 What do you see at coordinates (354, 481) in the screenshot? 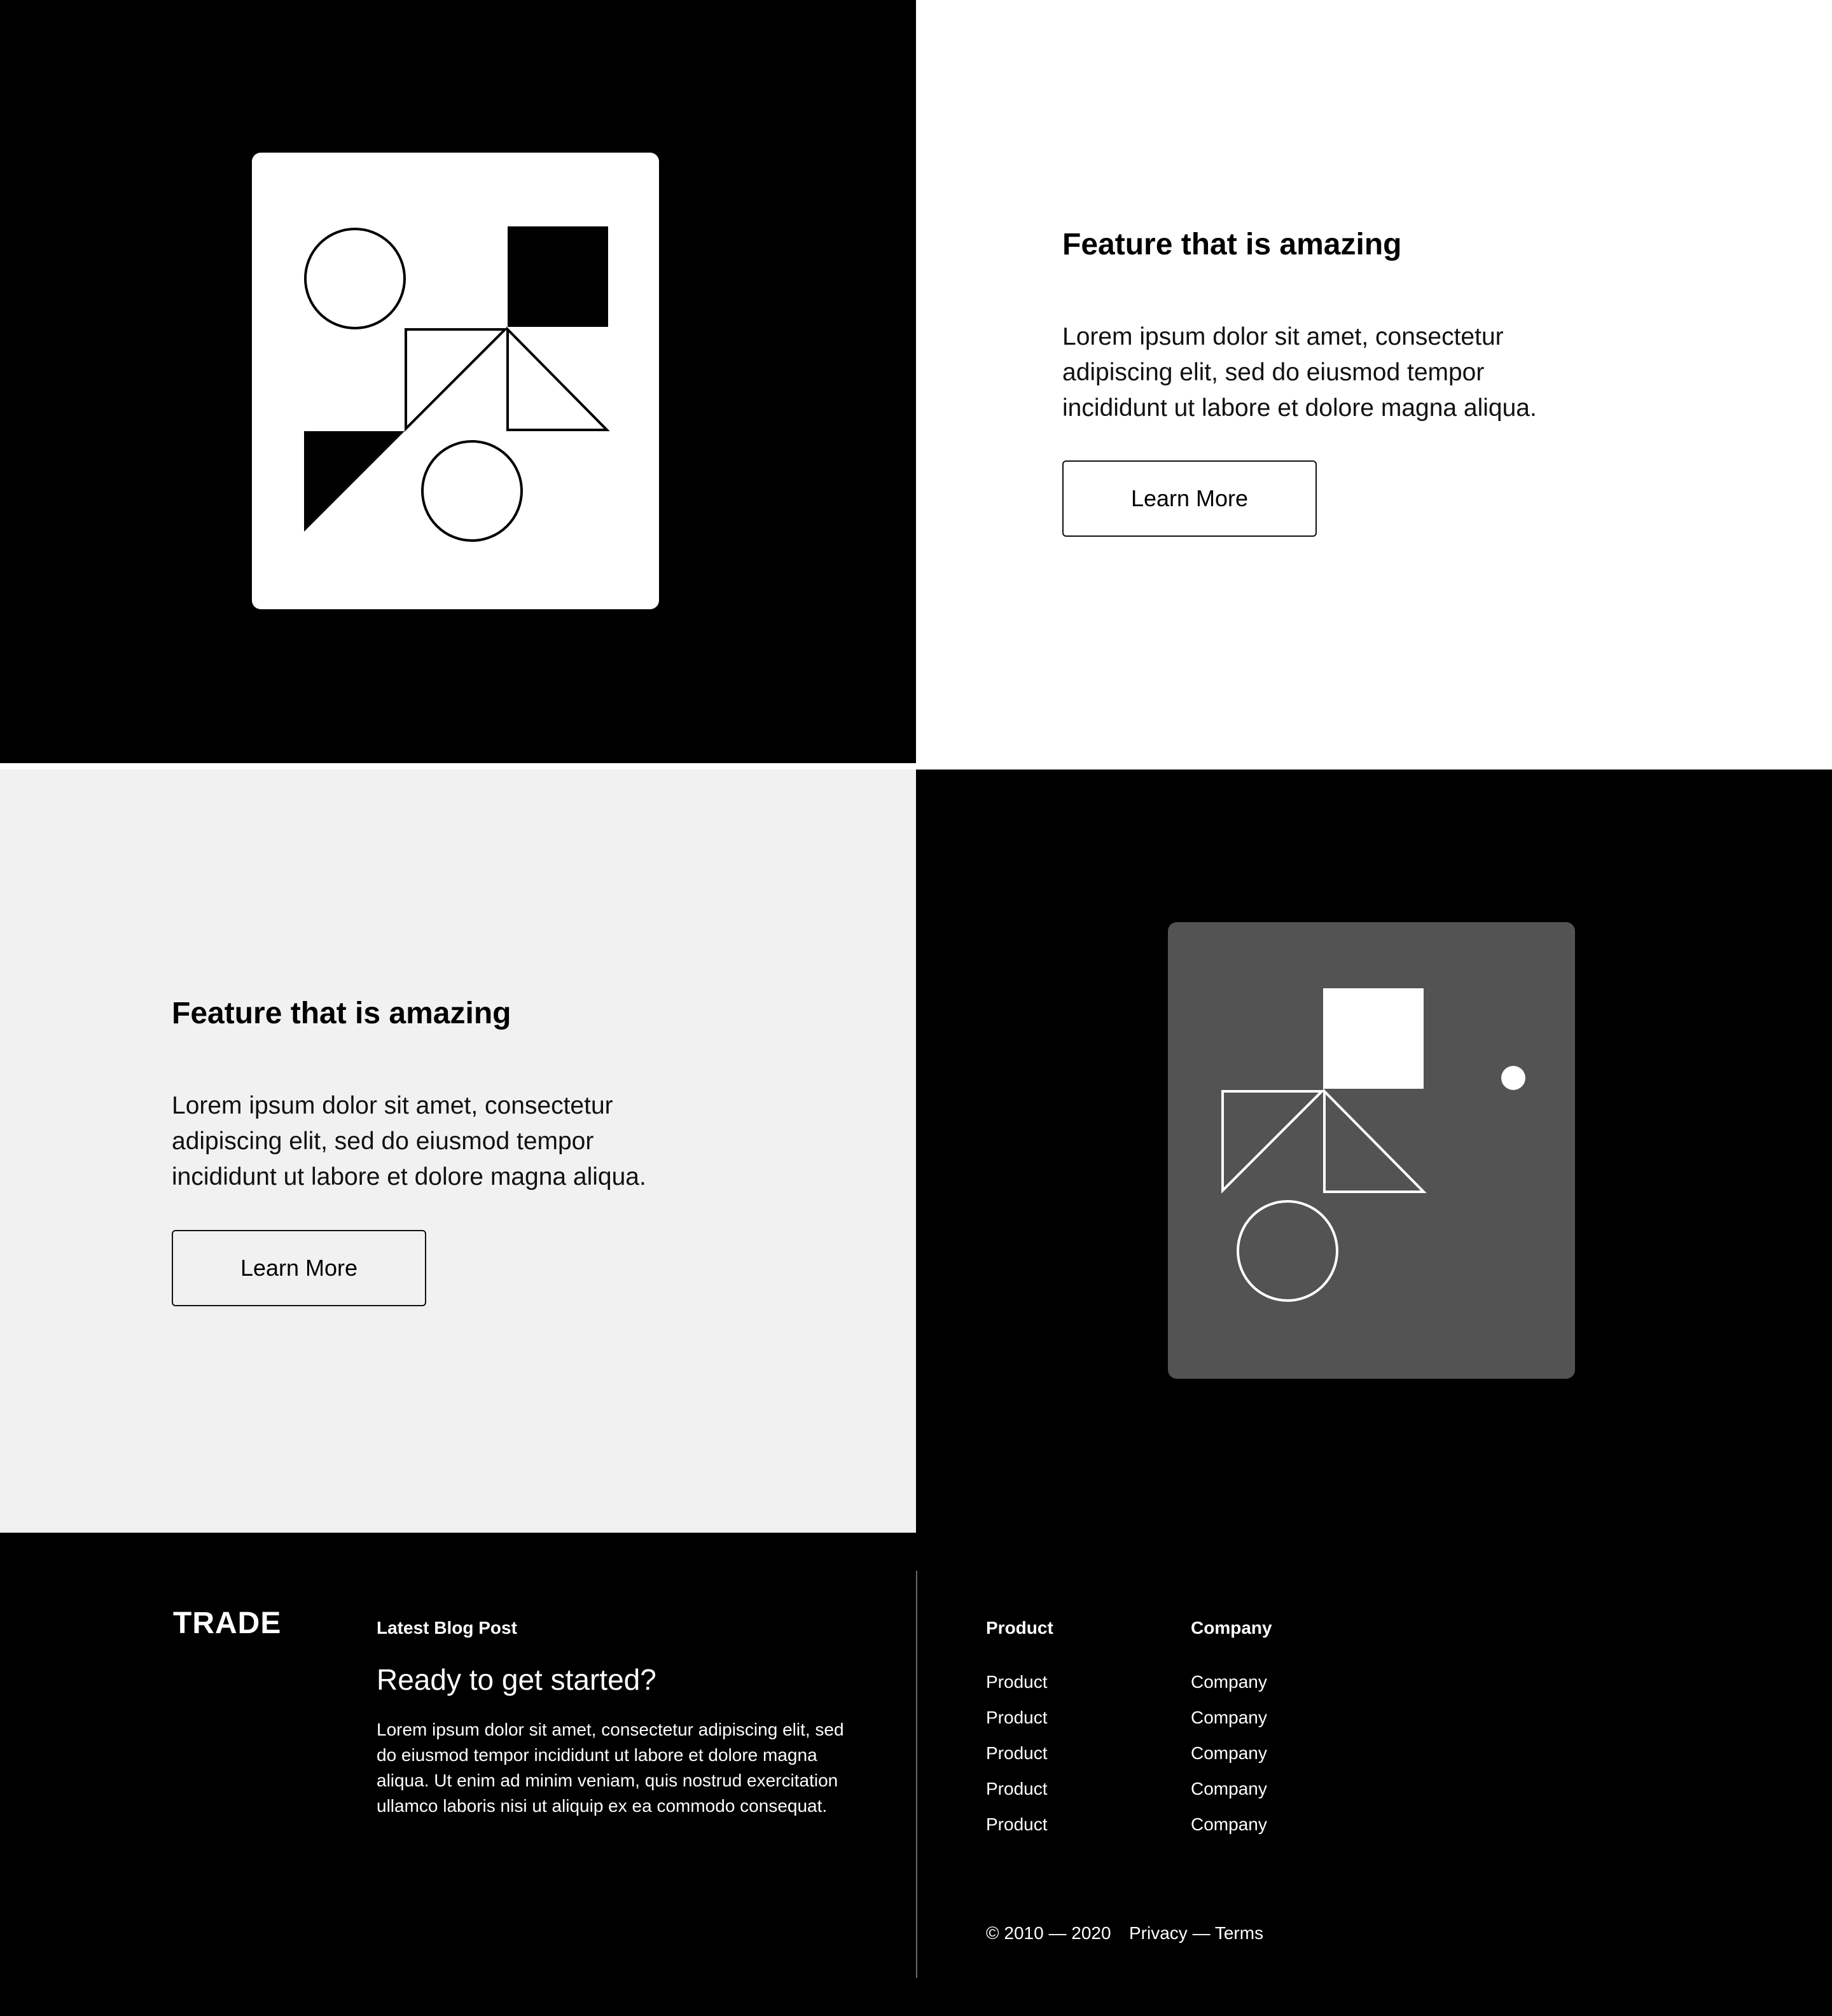
I see `filled-triangle-shape` at bounding box center [354, 481].